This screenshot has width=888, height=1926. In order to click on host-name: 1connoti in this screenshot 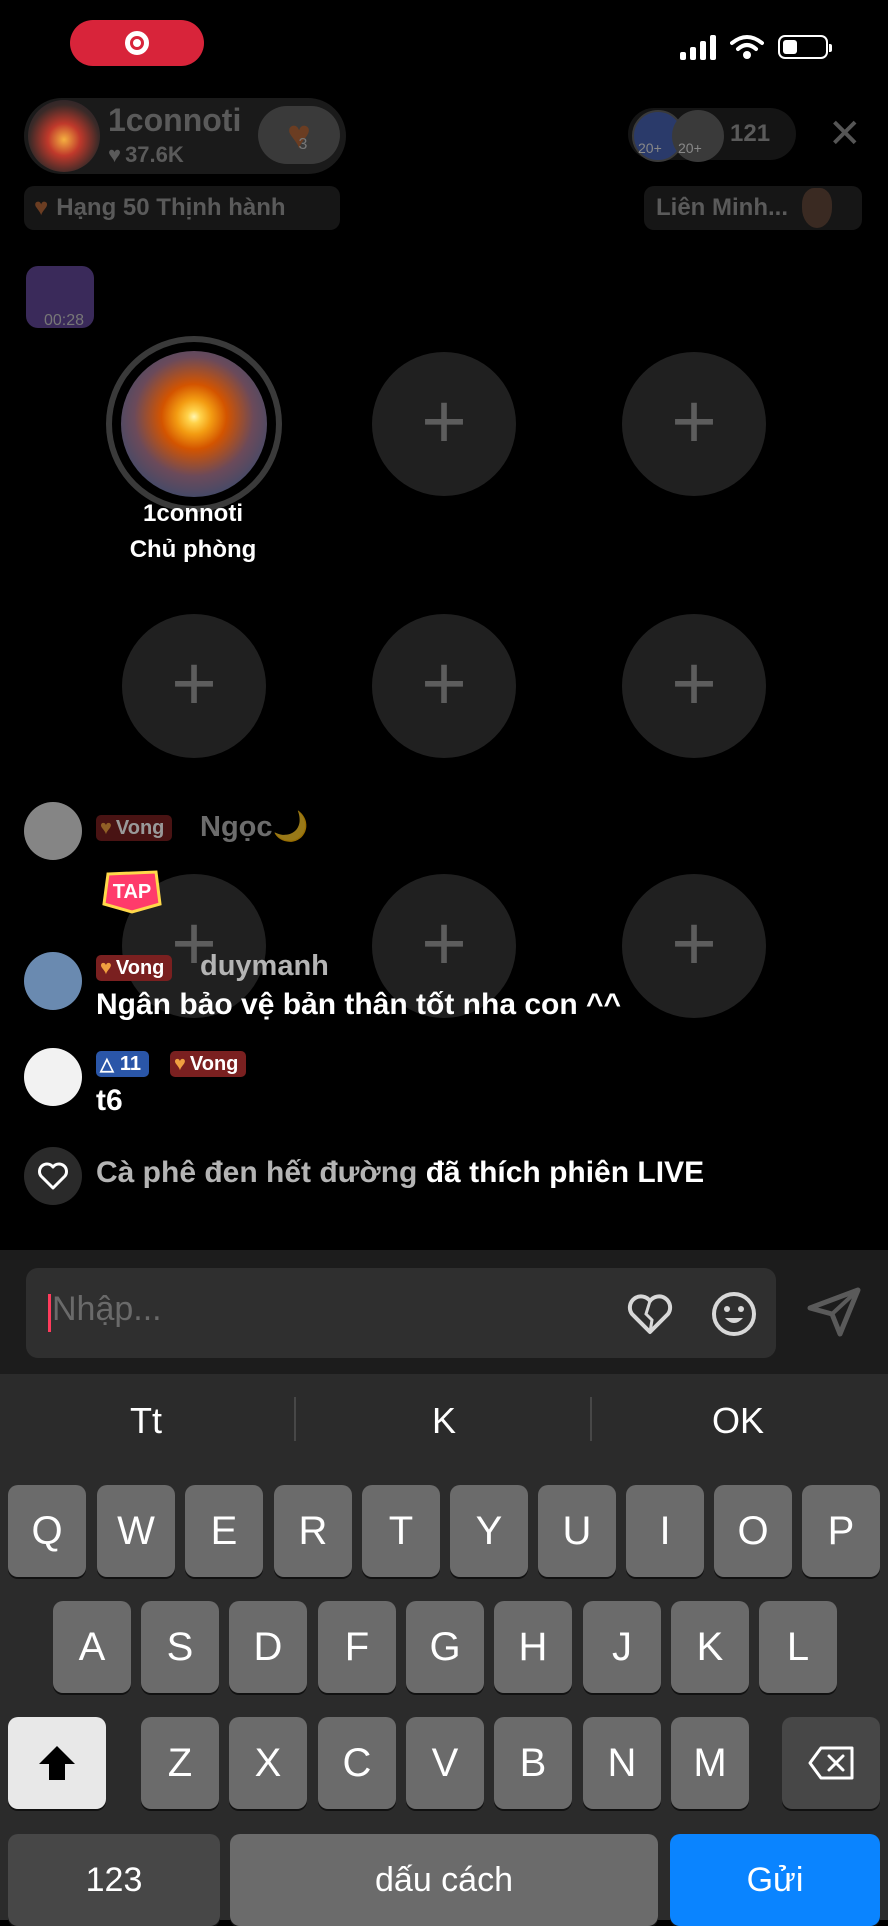, I will do `click(175, 120)`.